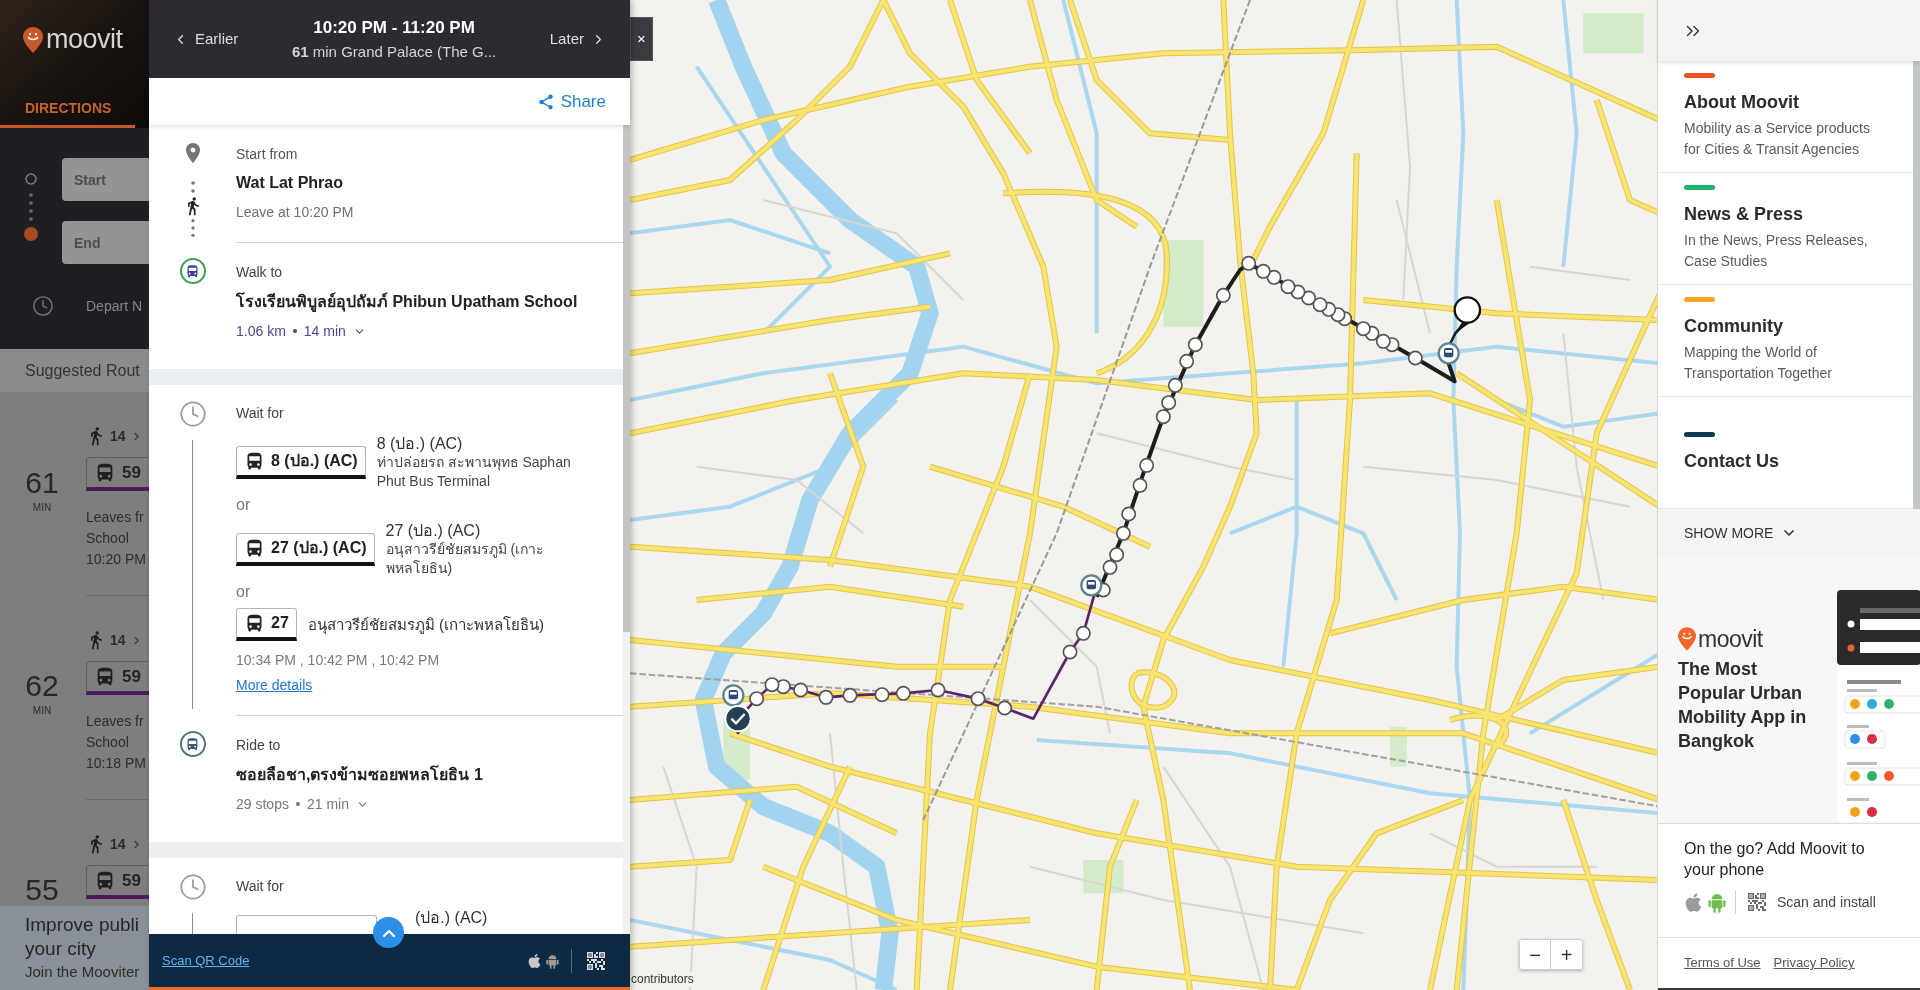 This screenshot has height=990, width=1920. What do you see at coordinates (31, 179) in the screenshot?
I see `origin-circle-icon` at bounding box center [31, 179].